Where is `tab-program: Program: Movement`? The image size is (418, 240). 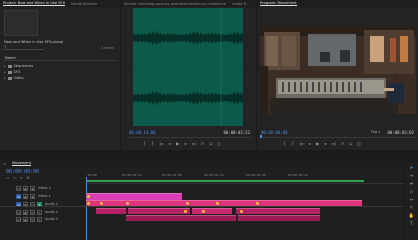
tab-program: Program: Movement is located at coordinates (278, 3).